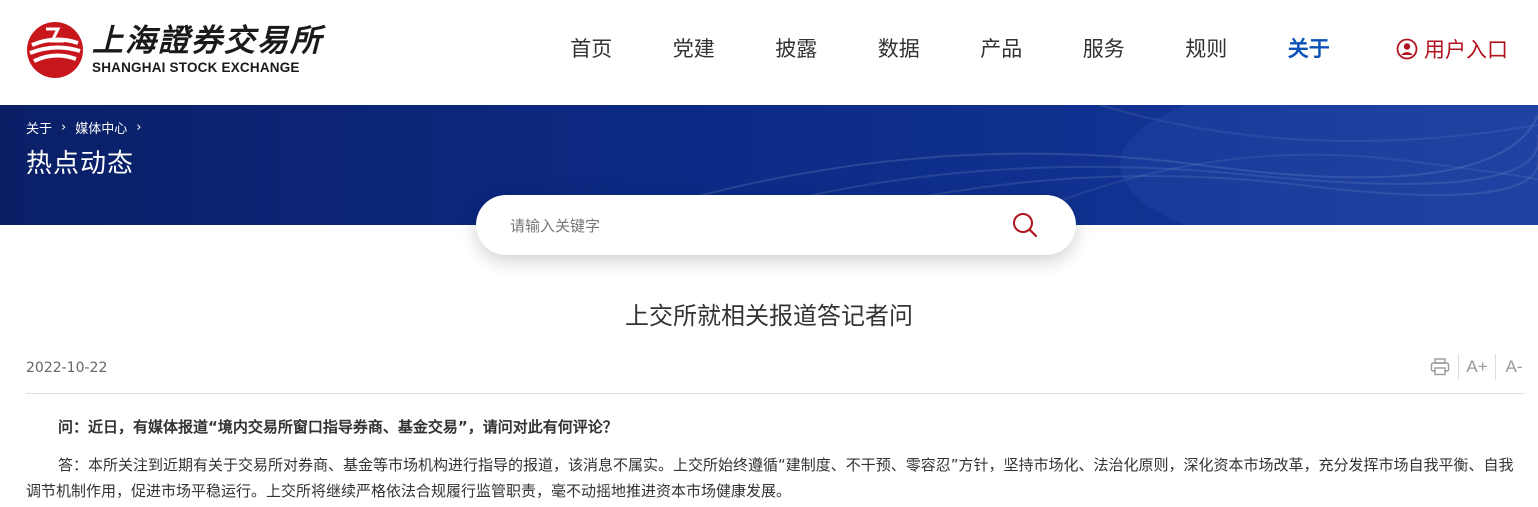 This screenshot has height=507, width=1538. I want to click on article-question: 问：近日，有媒体报道“境内交易所窗口指导券商、基金交易”，请问对此有何评论？, so click(338, 427).